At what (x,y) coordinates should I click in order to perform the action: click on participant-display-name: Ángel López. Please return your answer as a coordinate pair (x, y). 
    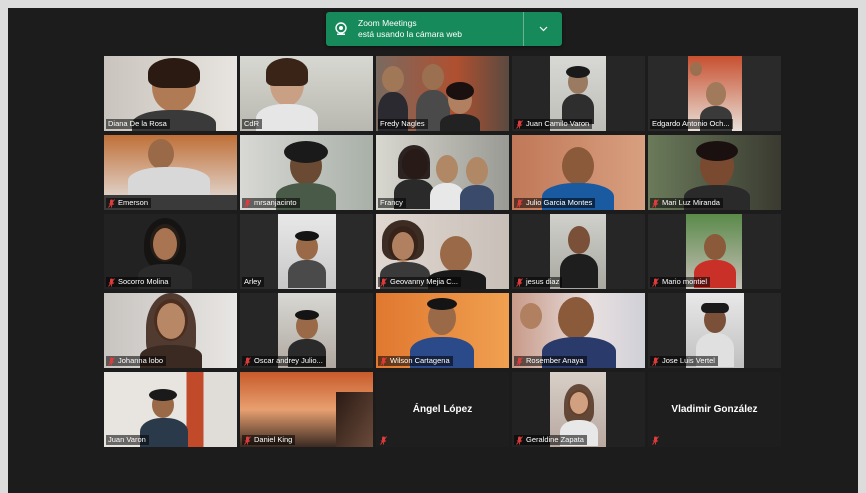
    Looking at the image, I should click on (442, 409).